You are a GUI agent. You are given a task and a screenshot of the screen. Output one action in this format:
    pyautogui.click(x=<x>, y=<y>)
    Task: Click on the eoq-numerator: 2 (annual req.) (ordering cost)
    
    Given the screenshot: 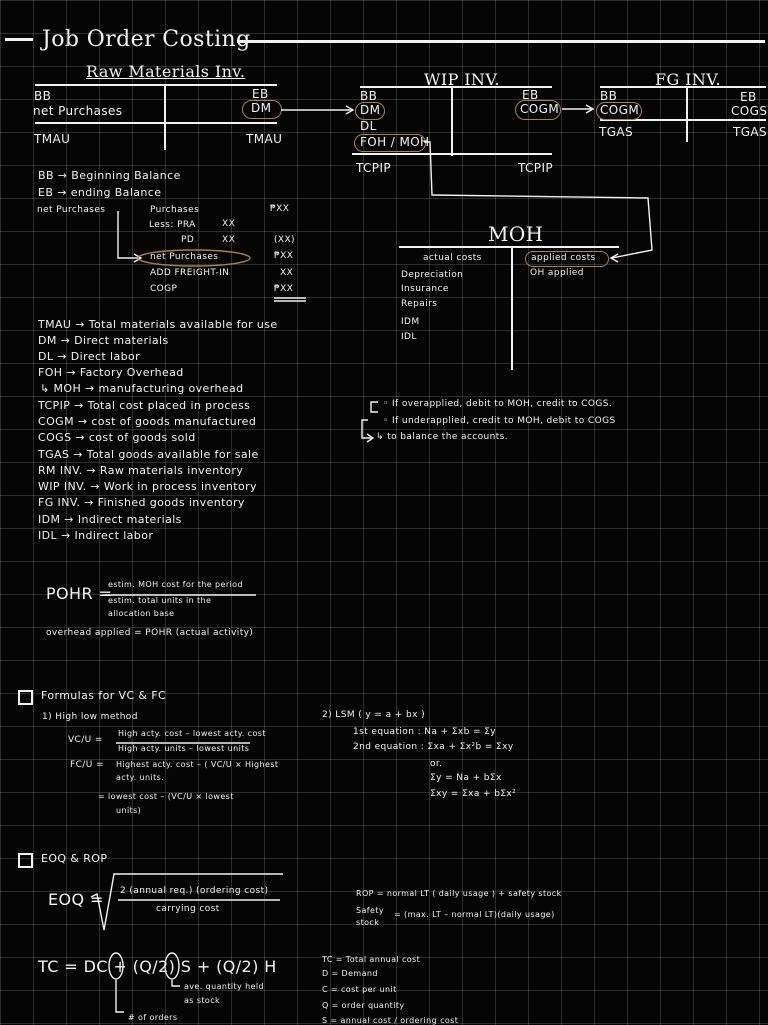 What is the action you would take?
    pyautogui.click(x=194, y=891)
    